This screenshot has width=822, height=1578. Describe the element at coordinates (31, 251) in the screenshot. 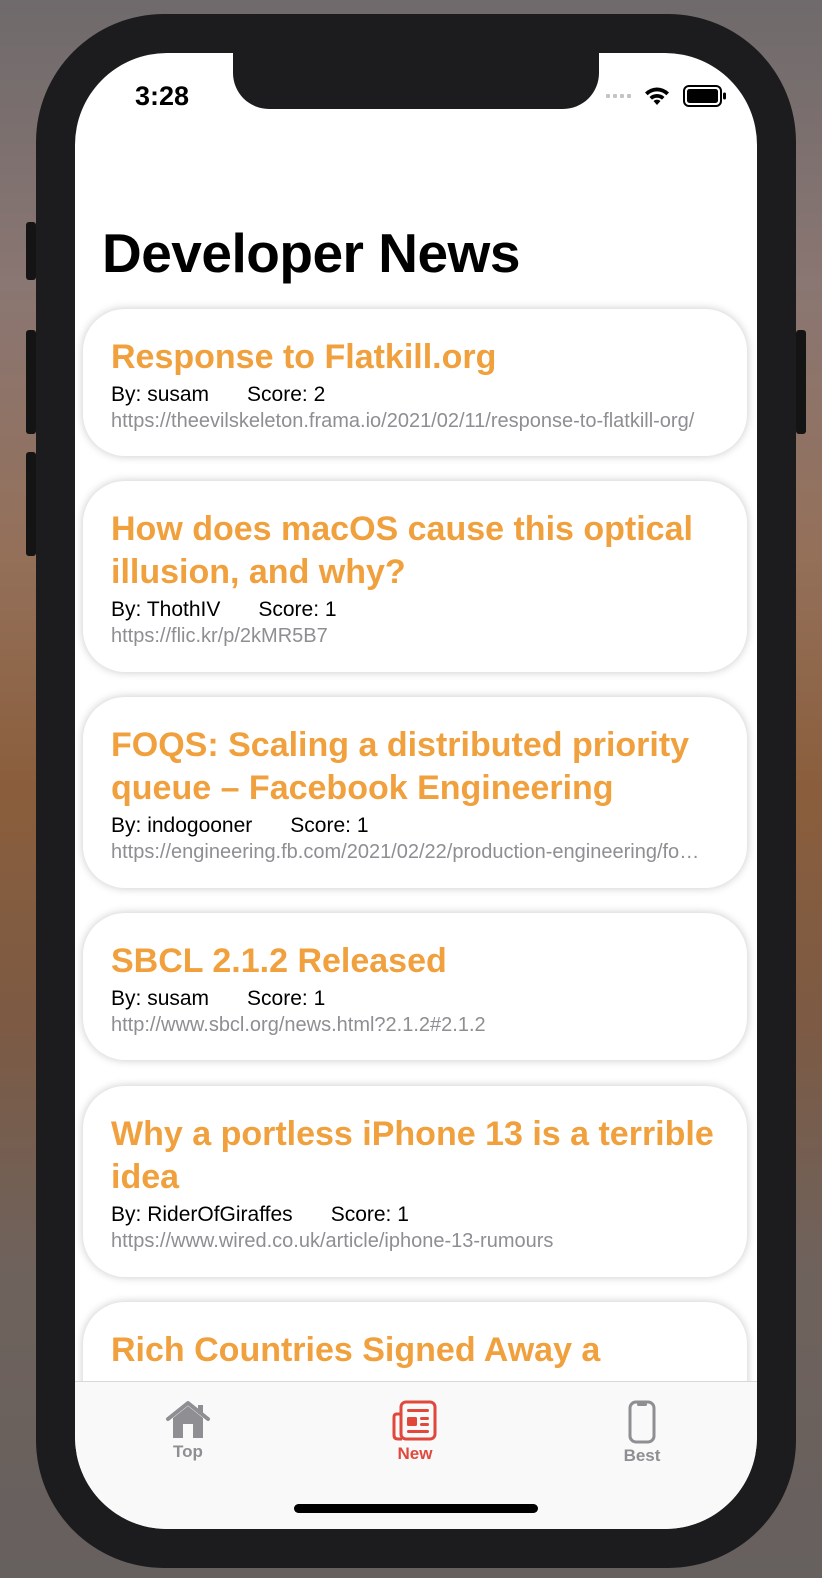

I see `ringer-switch` at that location.